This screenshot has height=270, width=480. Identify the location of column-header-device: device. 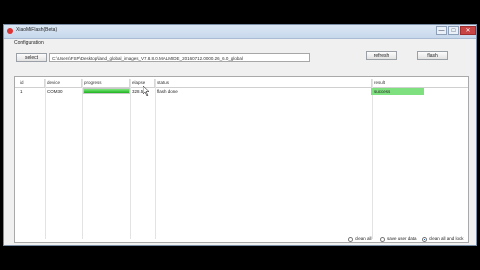
(63, 83).